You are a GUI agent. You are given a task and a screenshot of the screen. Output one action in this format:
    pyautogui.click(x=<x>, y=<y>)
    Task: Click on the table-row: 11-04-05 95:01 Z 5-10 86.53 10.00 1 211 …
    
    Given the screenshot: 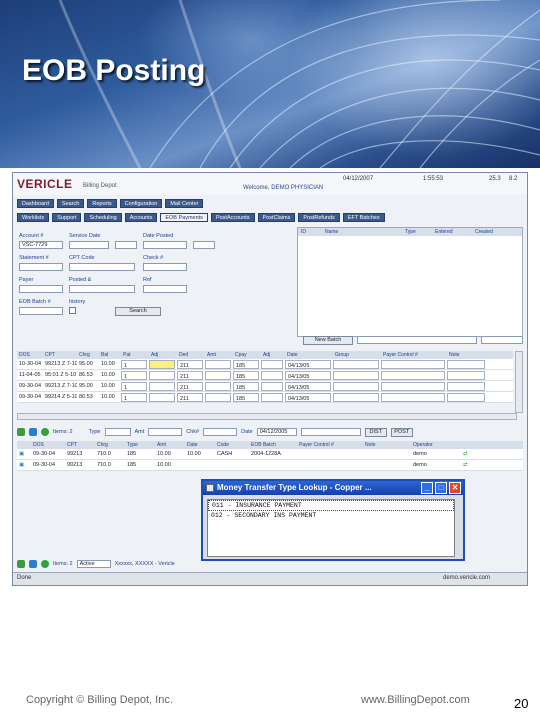 What is the action you would take?
    pyautogui.click(x=265, y=375)
    